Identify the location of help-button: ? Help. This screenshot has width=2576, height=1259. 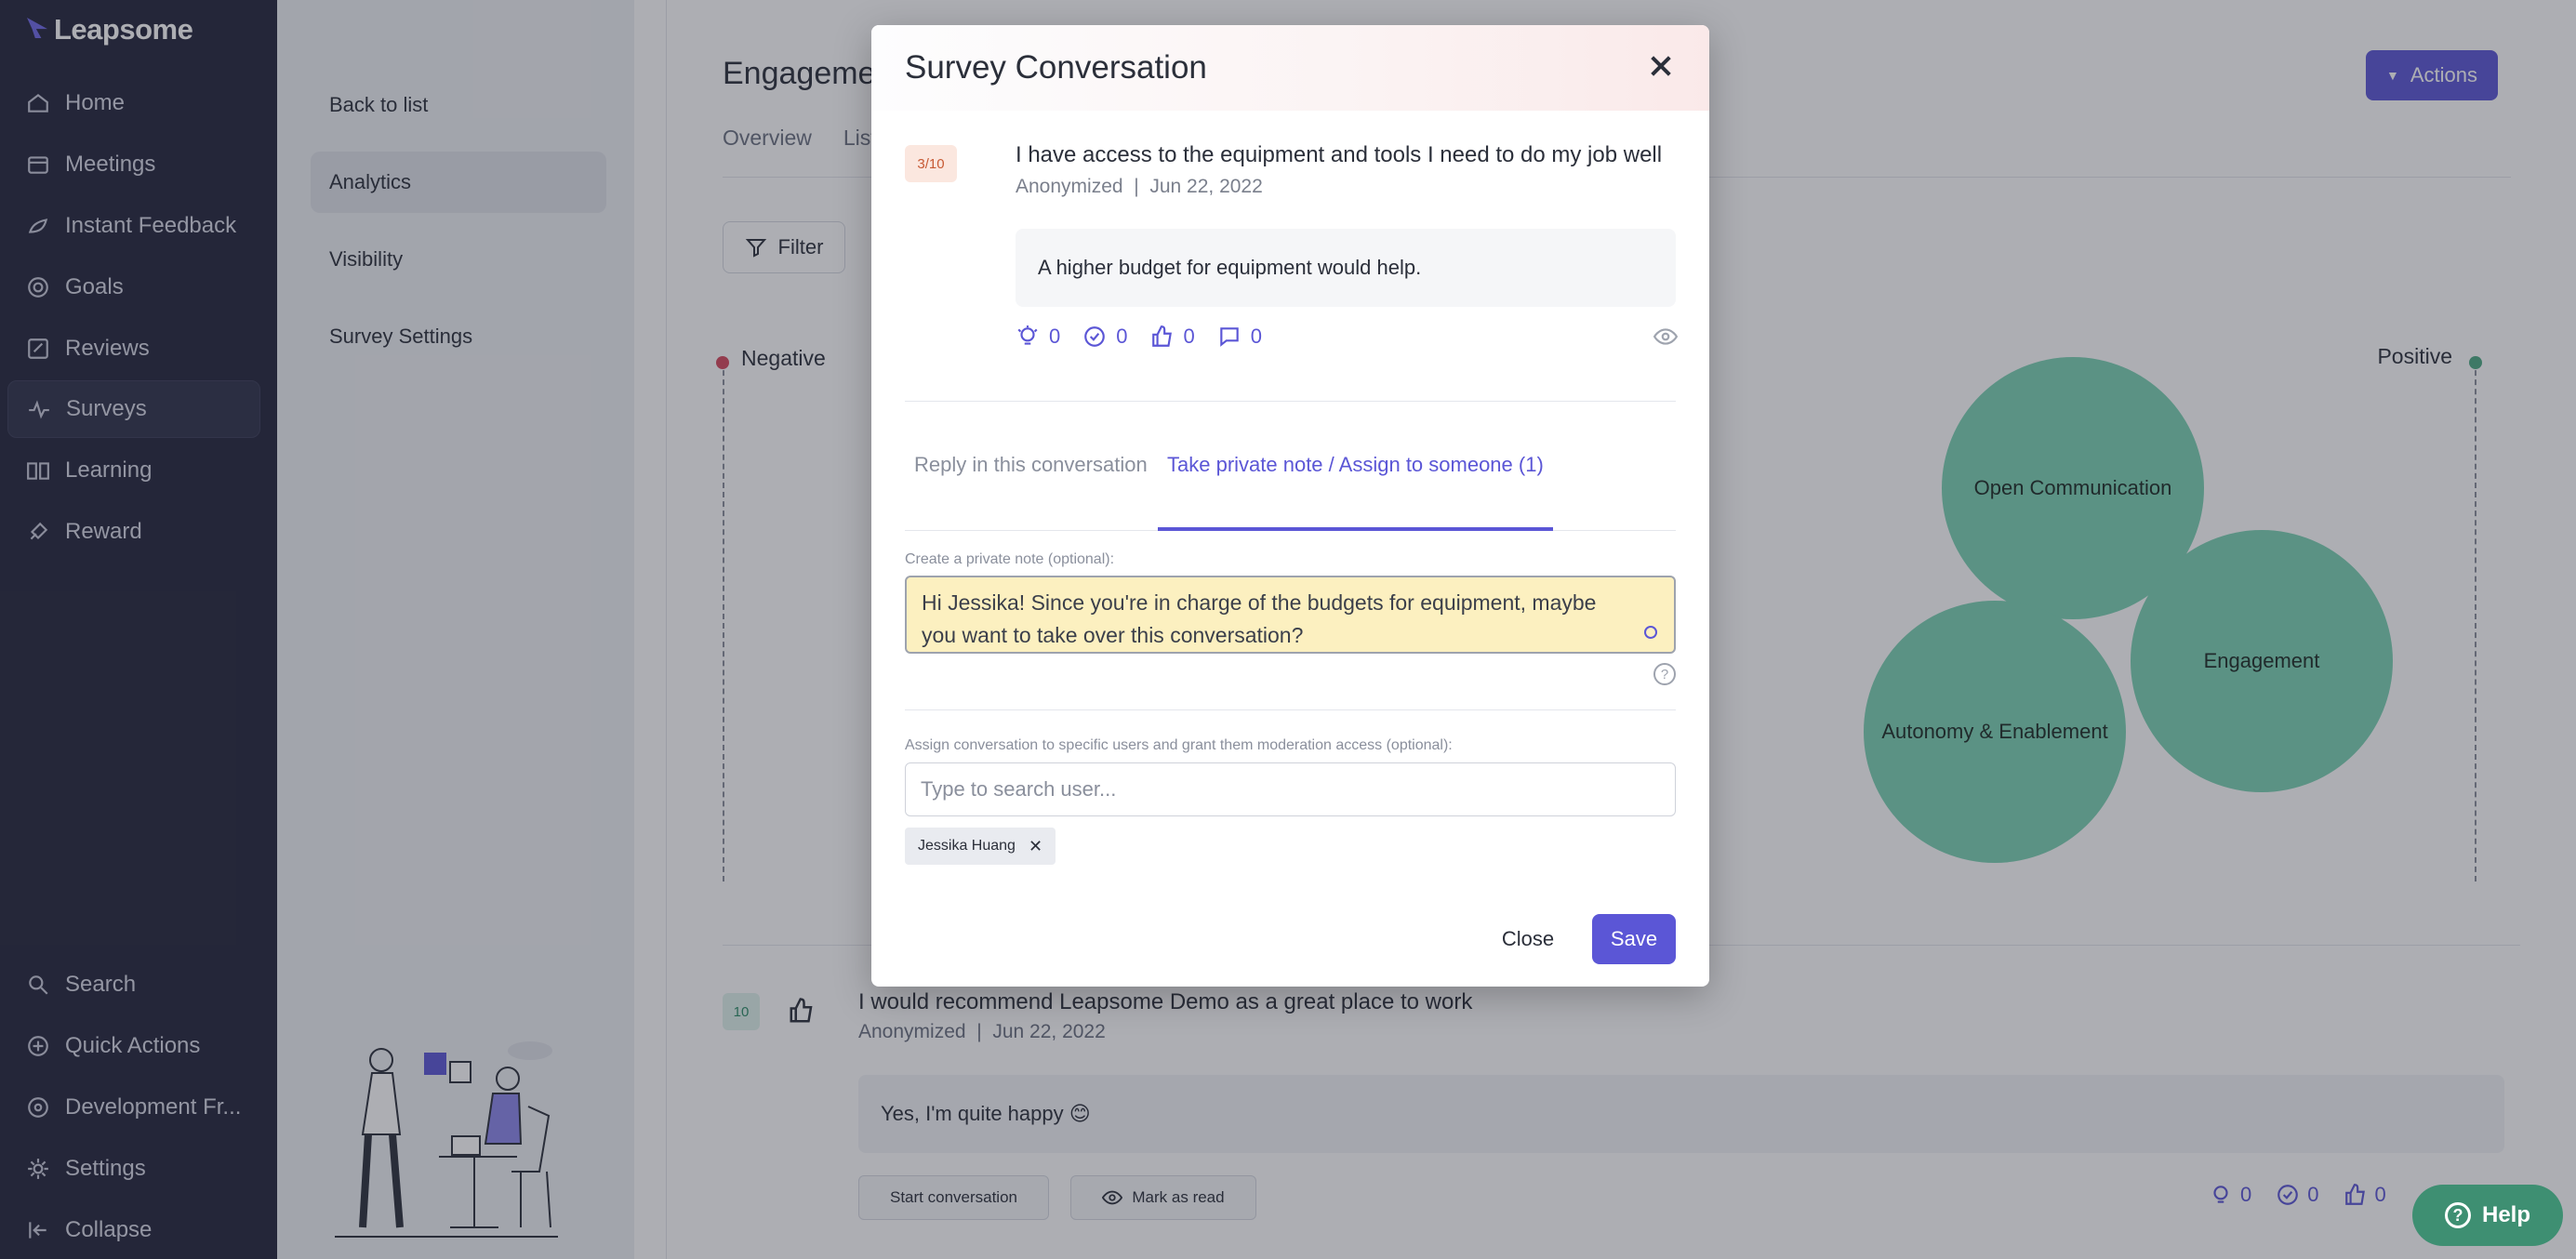
(2487, 1215).